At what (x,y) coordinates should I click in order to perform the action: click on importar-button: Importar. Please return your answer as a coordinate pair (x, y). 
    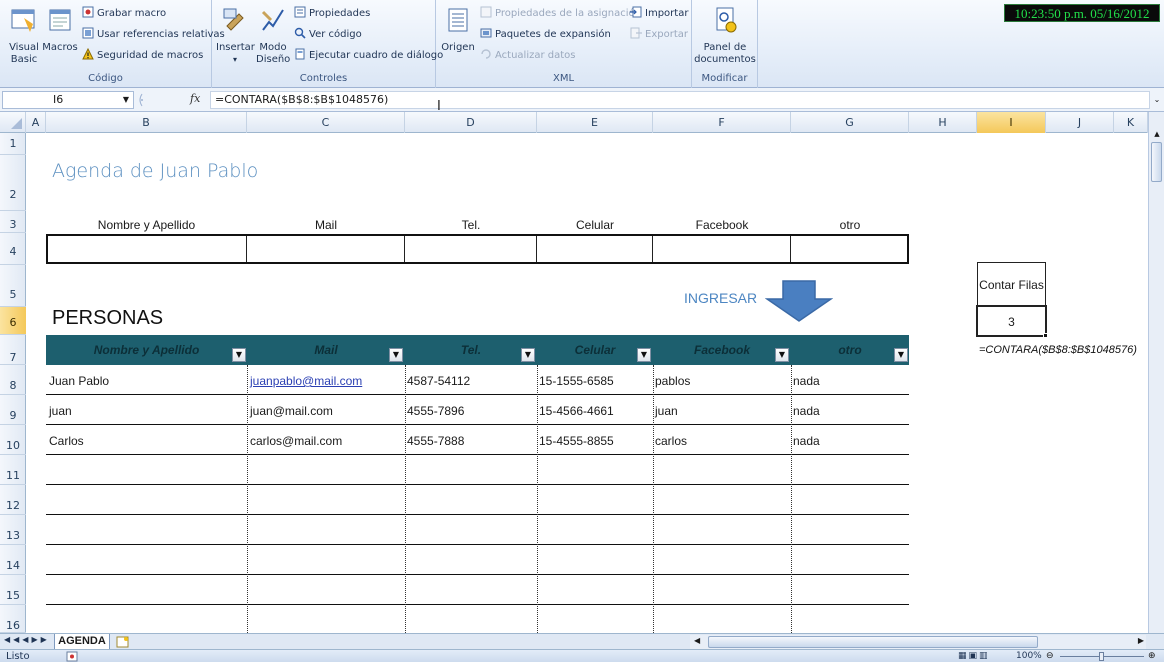
    Looking at the image, I should click on (659, 14).